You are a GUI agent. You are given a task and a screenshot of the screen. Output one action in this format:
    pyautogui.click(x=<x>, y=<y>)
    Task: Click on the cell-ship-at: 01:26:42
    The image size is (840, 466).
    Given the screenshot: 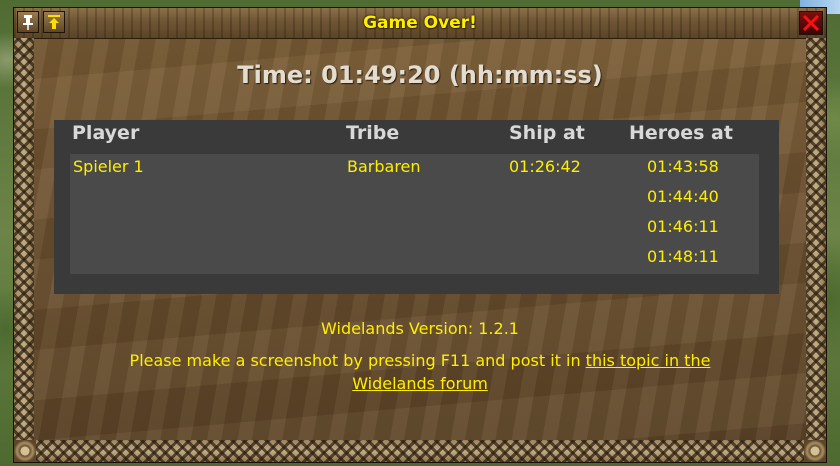 What is the action you would take?
    pyautogui.click(x=545, y=166)
    